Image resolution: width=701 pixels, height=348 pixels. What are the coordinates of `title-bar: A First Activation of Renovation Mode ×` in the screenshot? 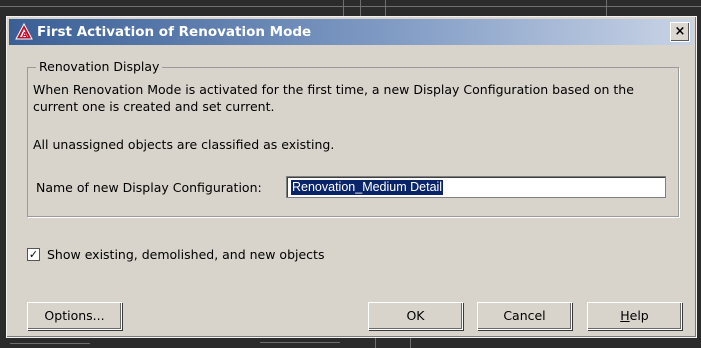 It's located at (351, 32).